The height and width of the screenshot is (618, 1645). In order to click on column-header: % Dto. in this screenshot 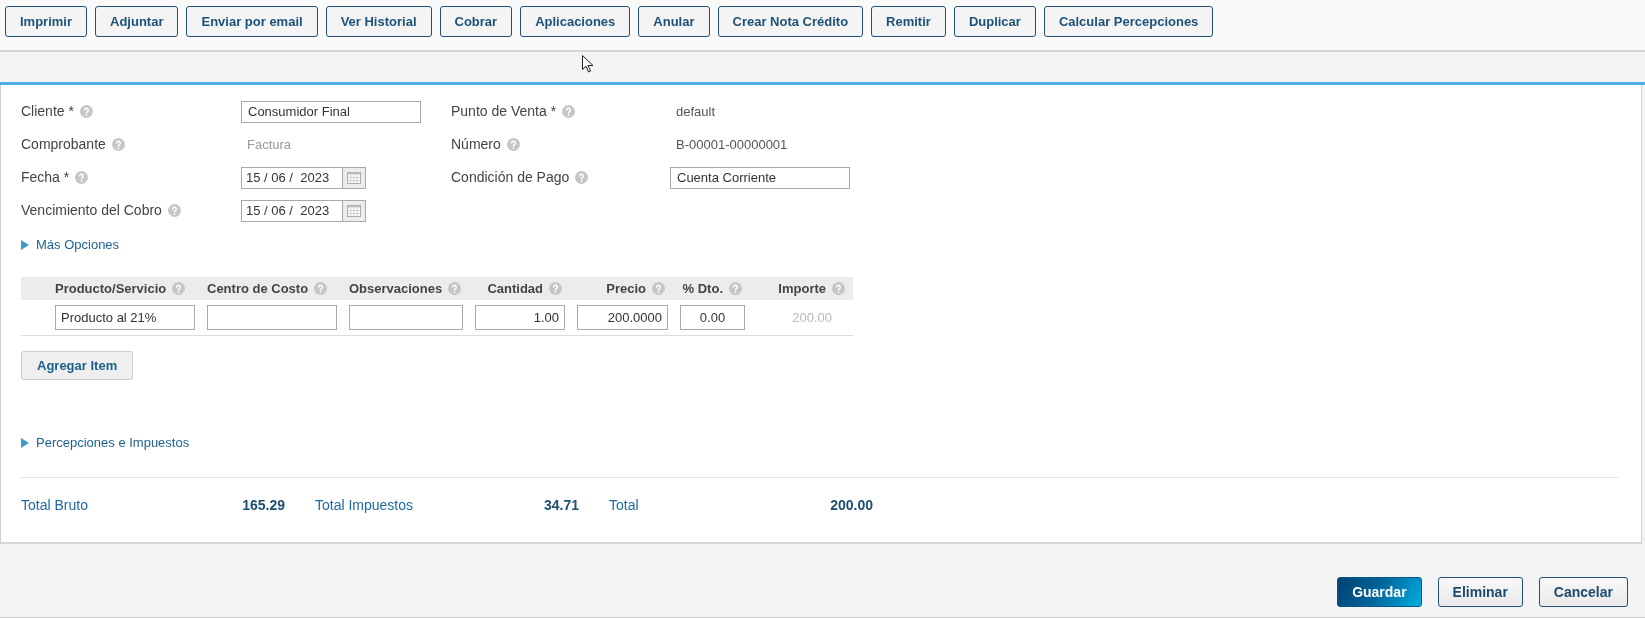, I will do `click(702, 288)`.